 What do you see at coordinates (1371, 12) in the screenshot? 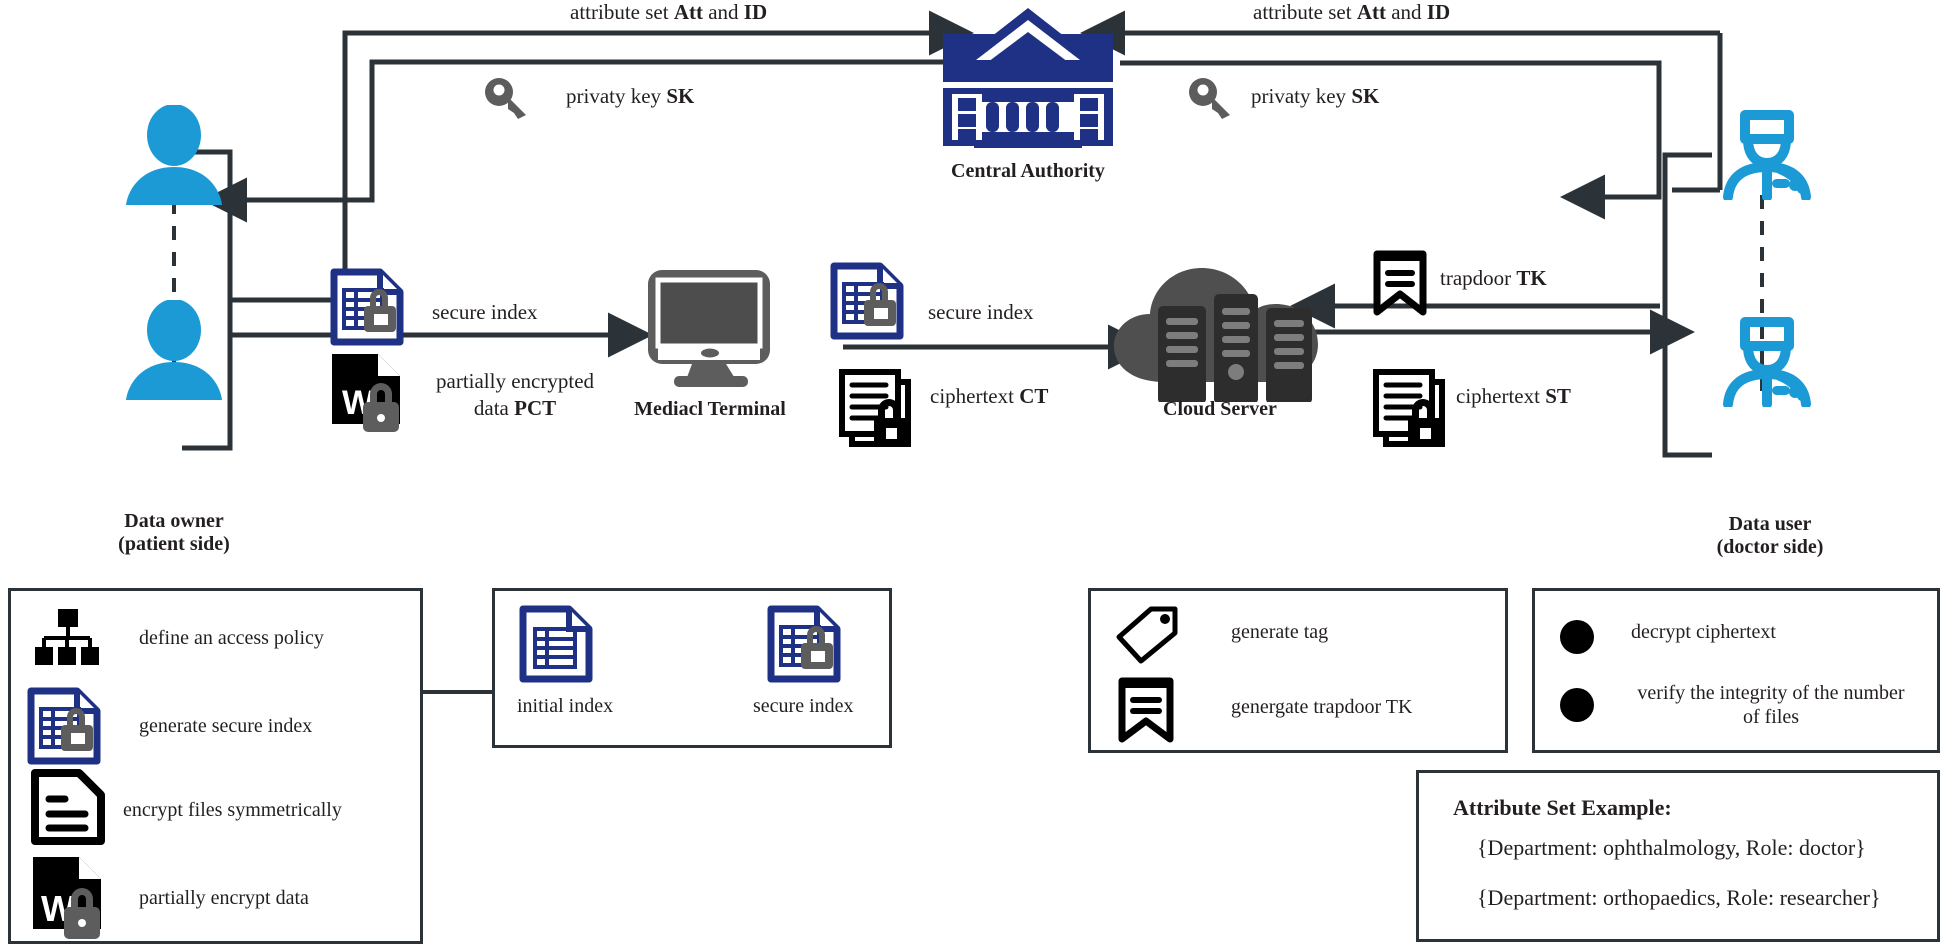
I see `label-attrset-right-b1: Att` at bounding box center [1371, 12].